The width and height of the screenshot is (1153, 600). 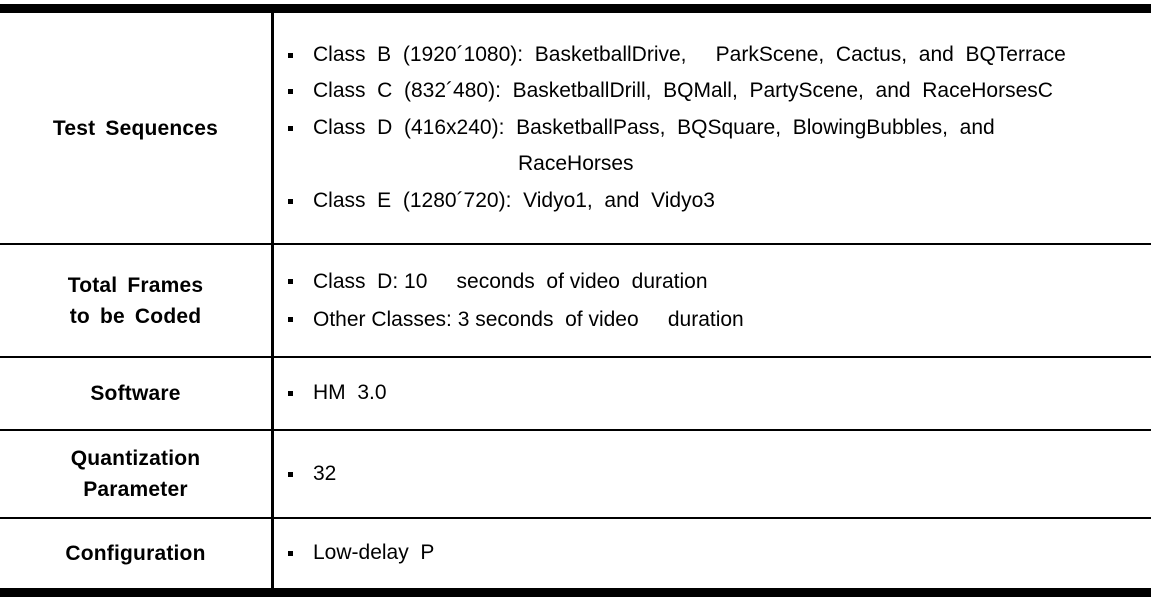 I want to click on row-label-line: Configuration, so click(x=135, y=553).